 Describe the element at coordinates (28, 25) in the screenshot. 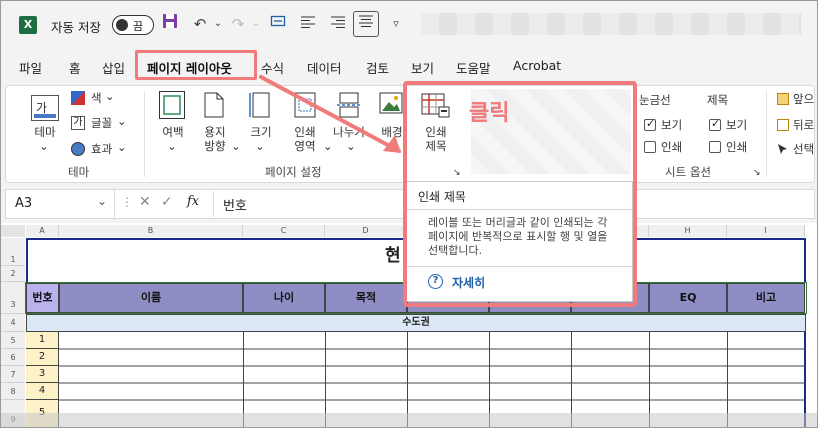

I see `excel-logo-icon: X` at that location.